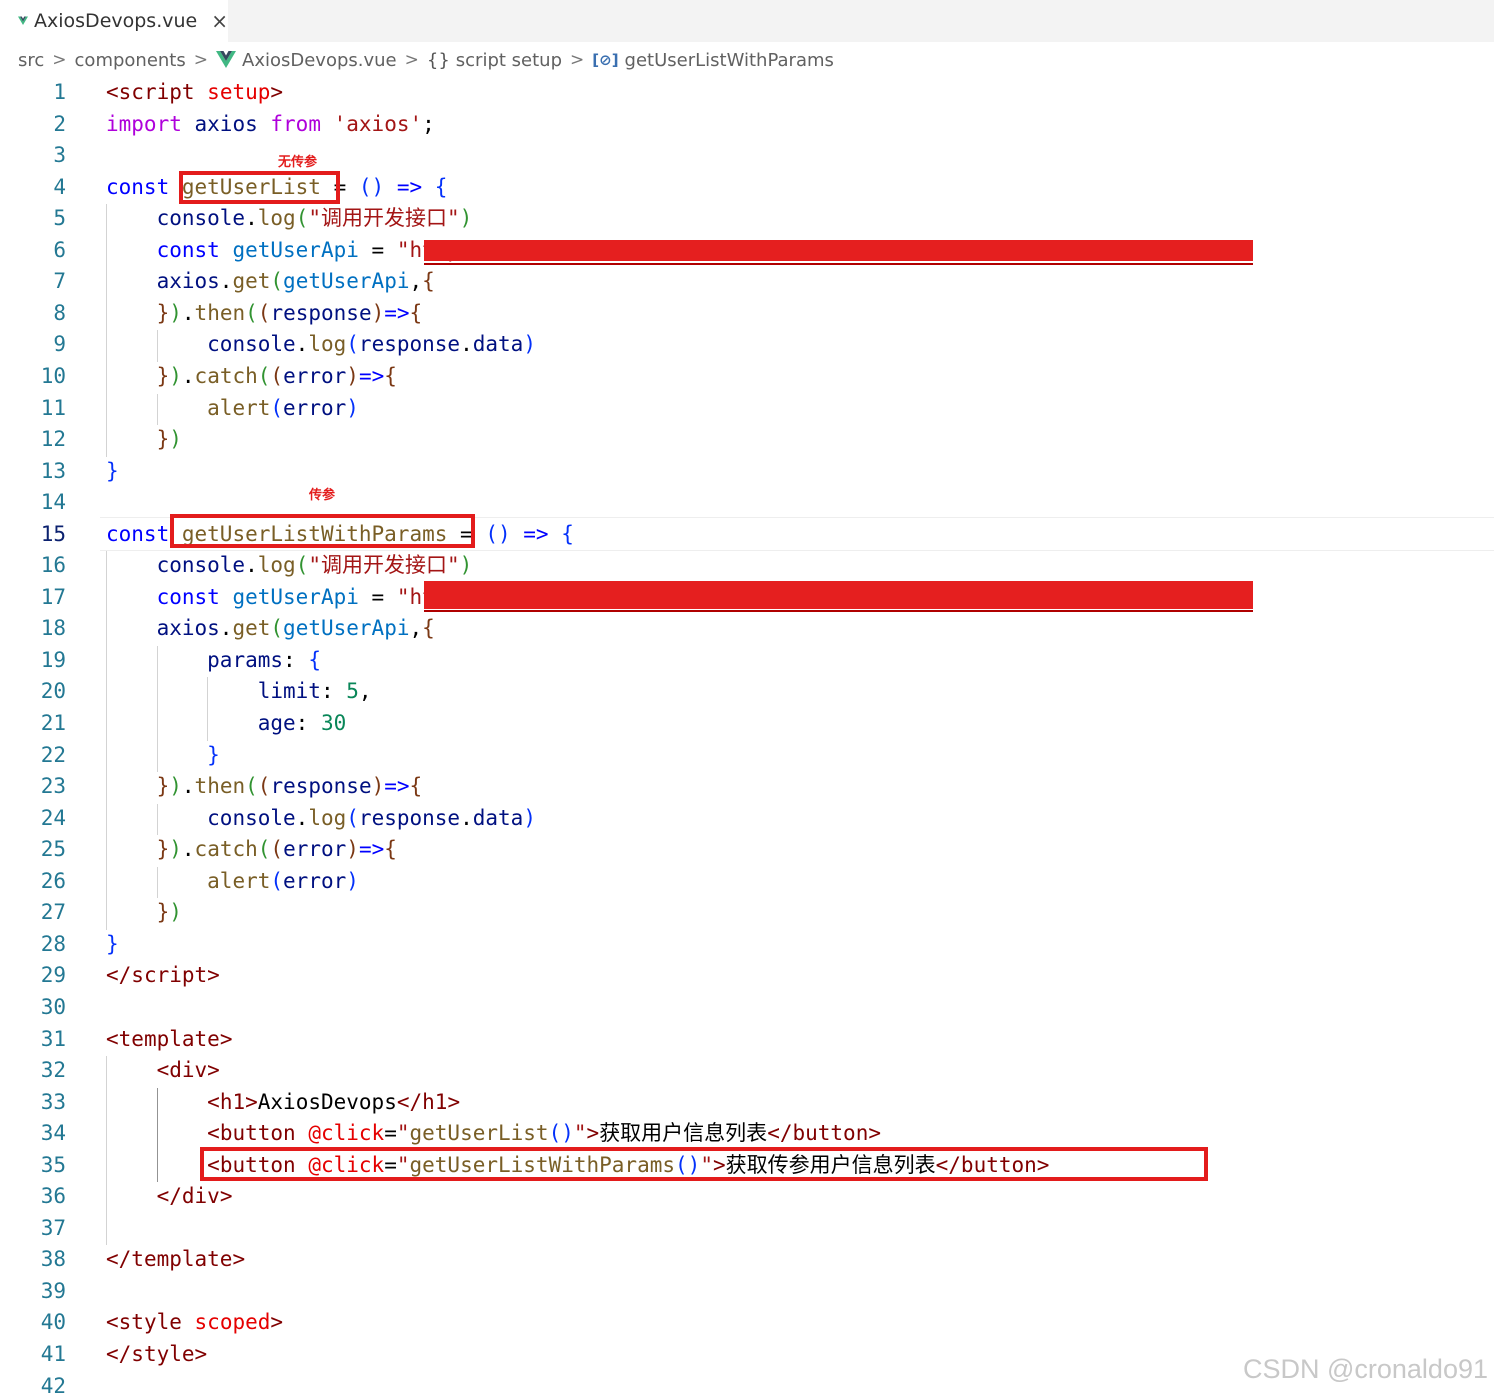  Describe the element at coordinates (53, 1070) in the screenshot. I see `line-number: 32` at that location.